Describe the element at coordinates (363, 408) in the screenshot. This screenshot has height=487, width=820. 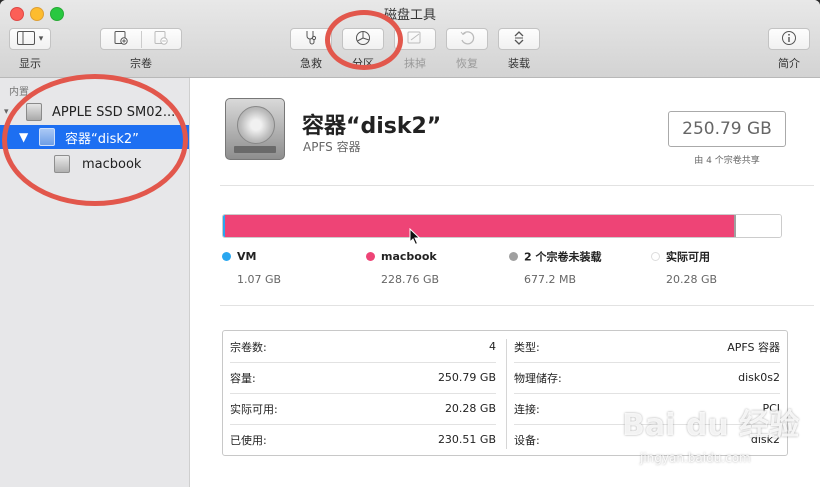
I see `info-row: 实际可用: 20.28 GB` at that location.